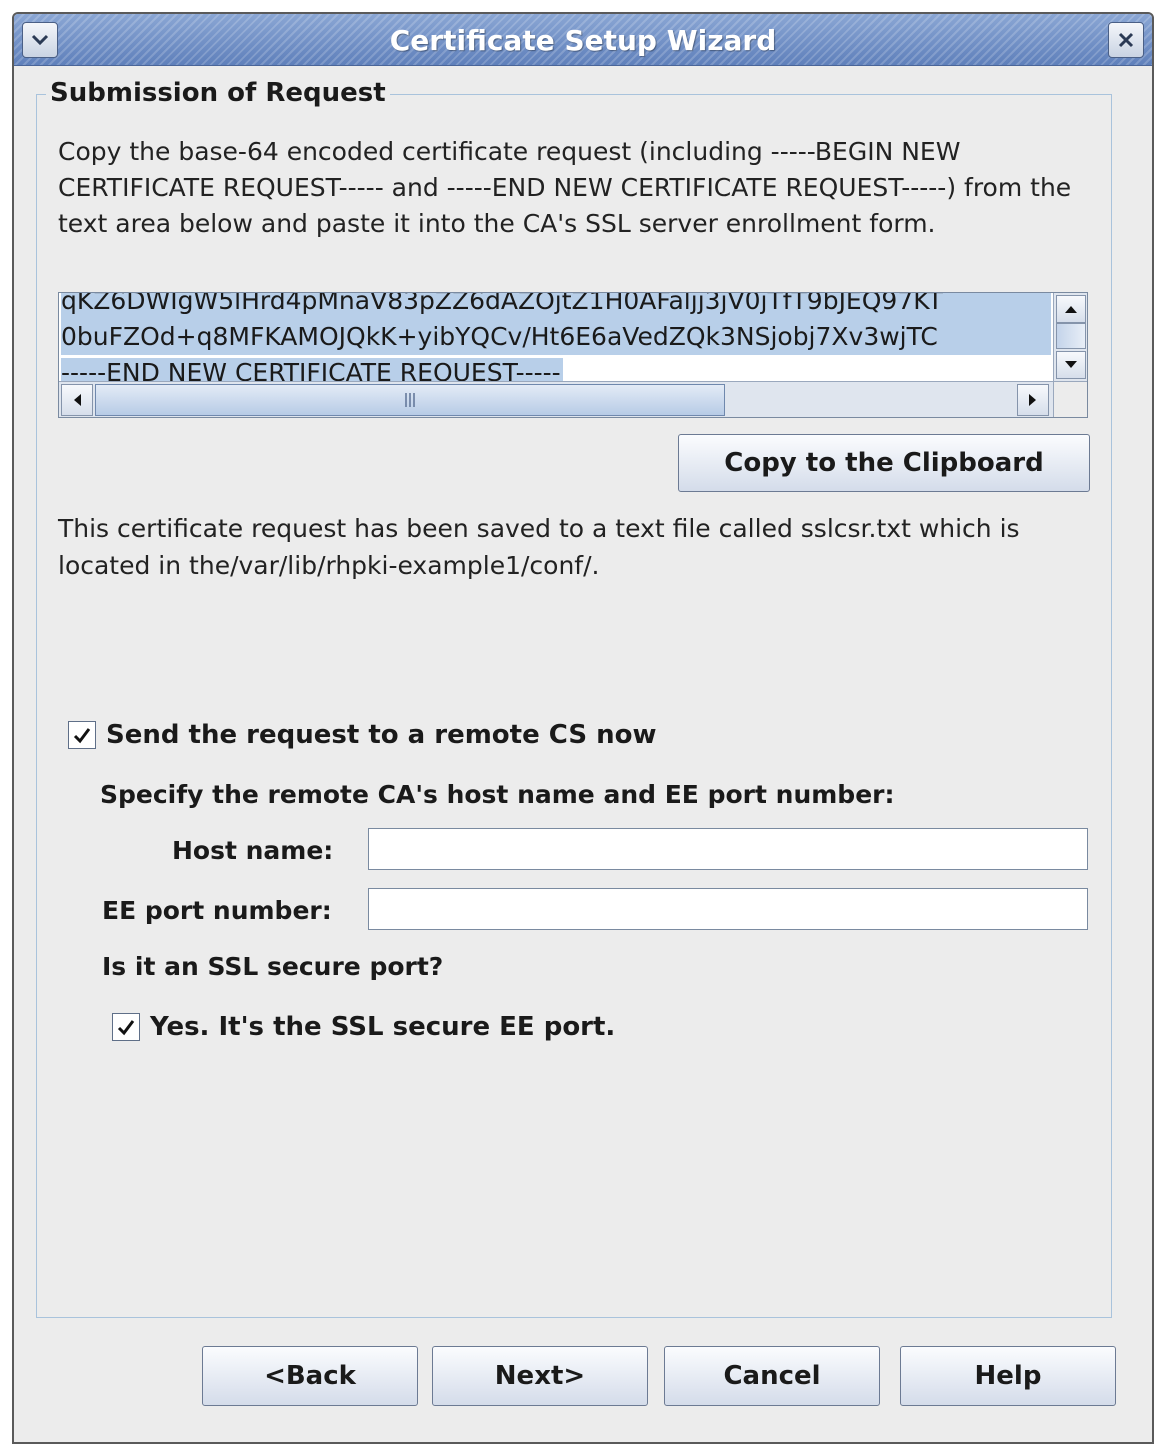 The width and height of the screenshot is (1154, 1444). What do you see at coordinates (1070, 399) in the screenshot?
I see `scroll-corner` at bounding box center [1070, 399].